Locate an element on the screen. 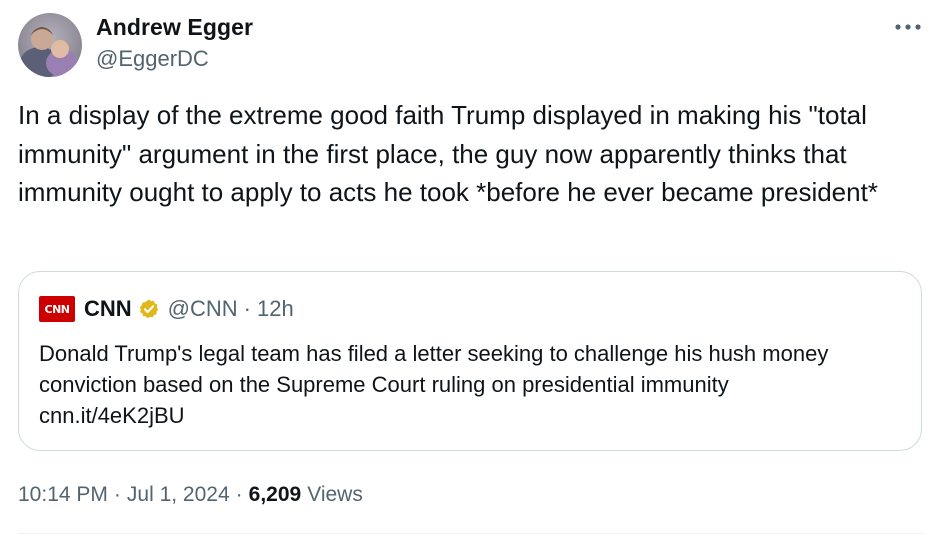 The width and height of the screenshot is (944, 536). gold-verified-badge-icon is located at coordinates (149, 309).